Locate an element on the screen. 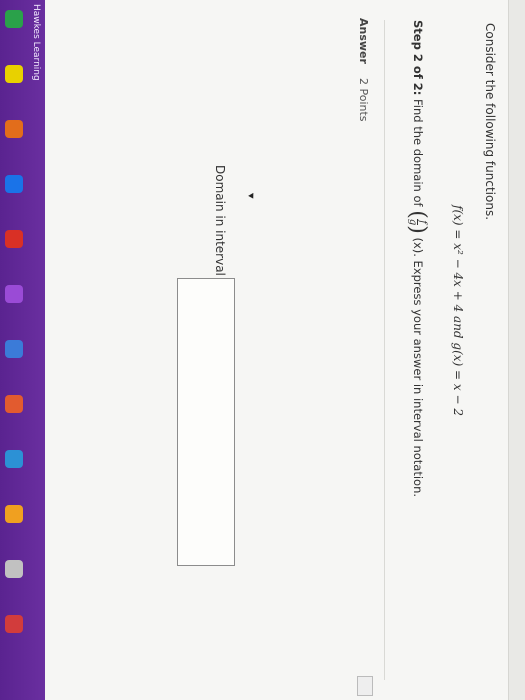  function-definitions: f(x) = x² − 4x + 4 and g(x) = x − 2 is located at coordinates (458, 311).